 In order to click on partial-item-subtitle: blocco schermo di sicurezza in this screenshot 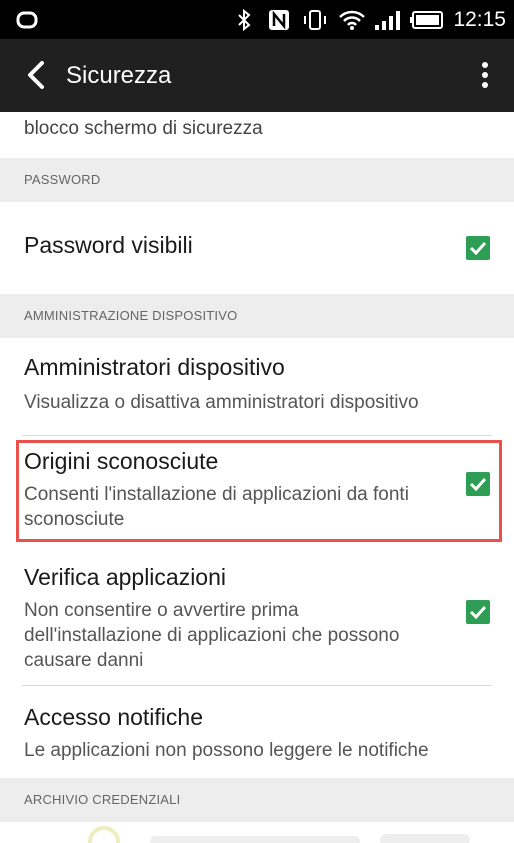, I will do `click(143, 128)`.